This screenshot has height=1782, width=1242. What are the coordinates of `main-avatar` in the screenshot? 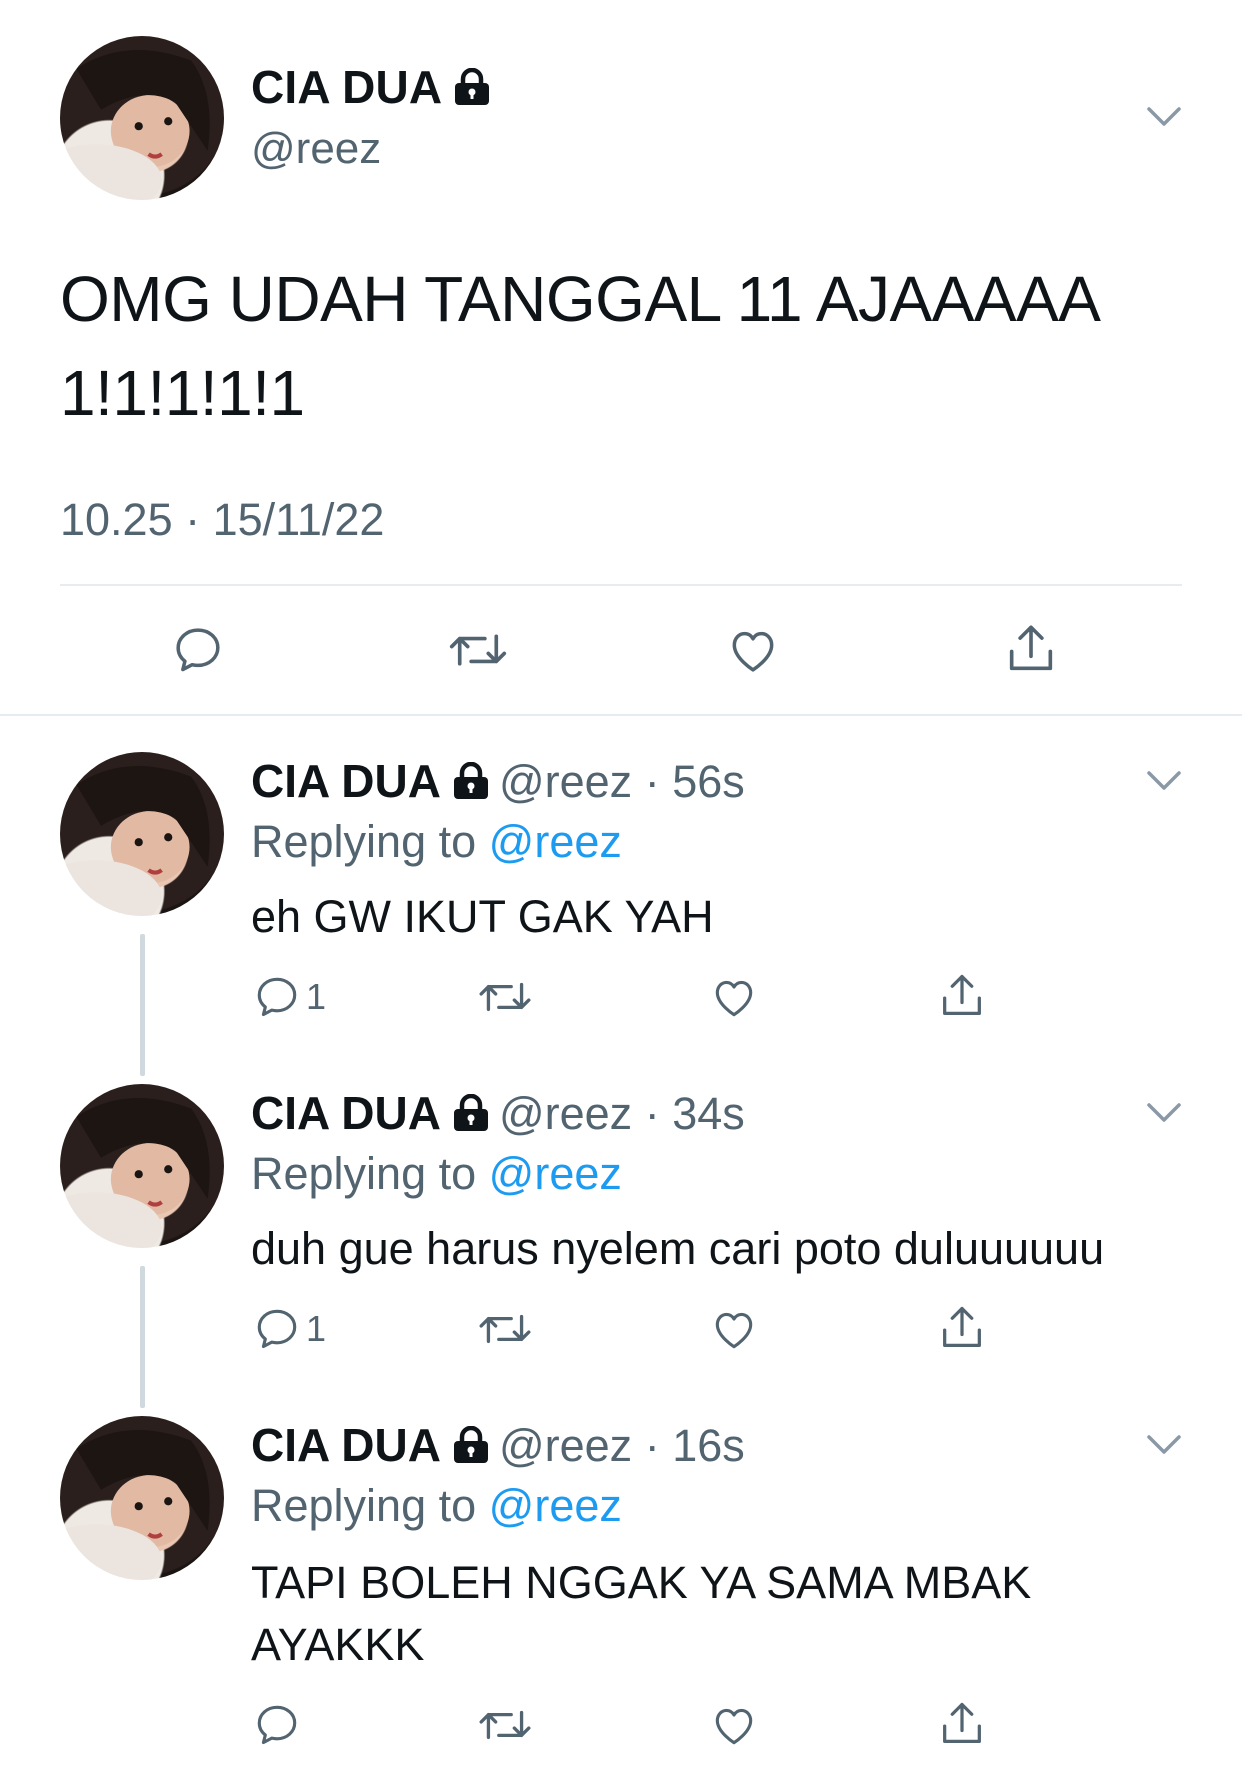 It's located at (142, 118).